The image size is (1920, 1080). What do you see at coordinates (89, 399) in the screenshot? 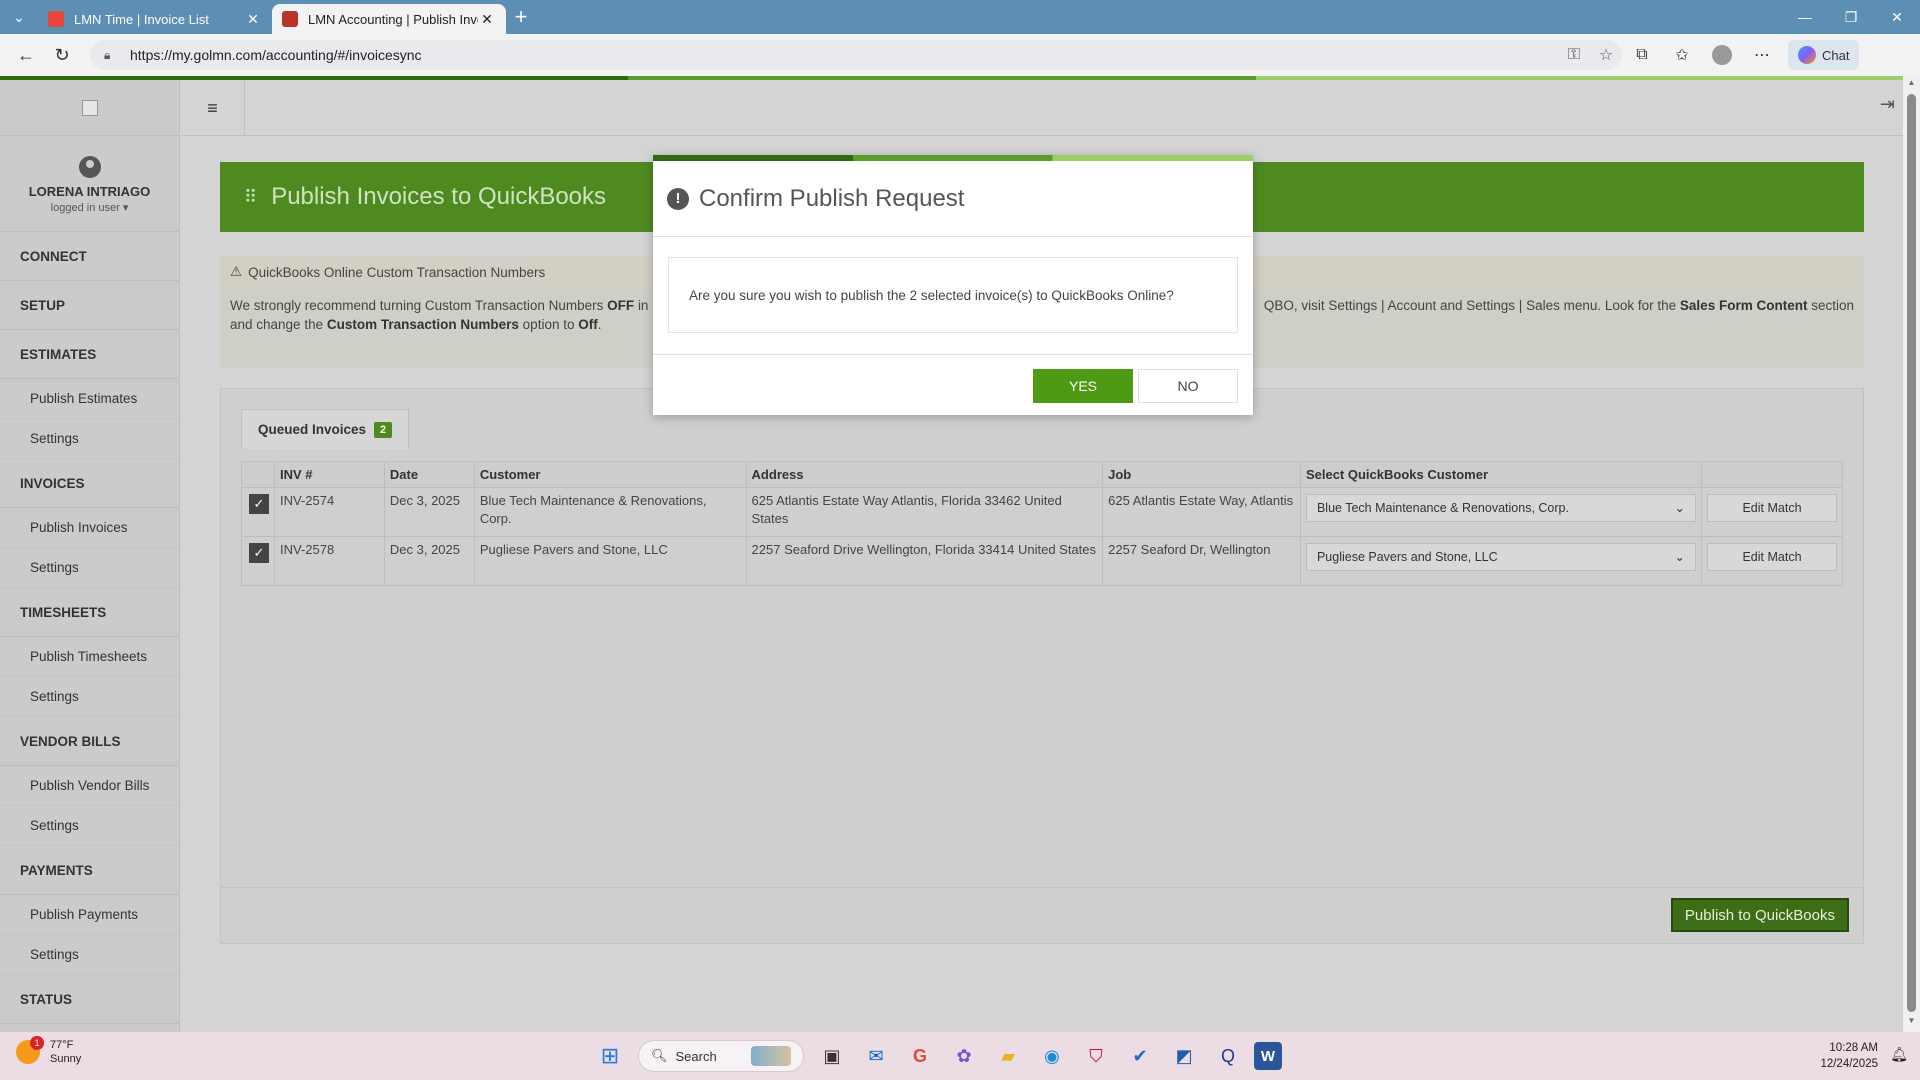
I see `sidebar-item-publish-estimates: Publish Estimates` at bounding box center [89, 399].